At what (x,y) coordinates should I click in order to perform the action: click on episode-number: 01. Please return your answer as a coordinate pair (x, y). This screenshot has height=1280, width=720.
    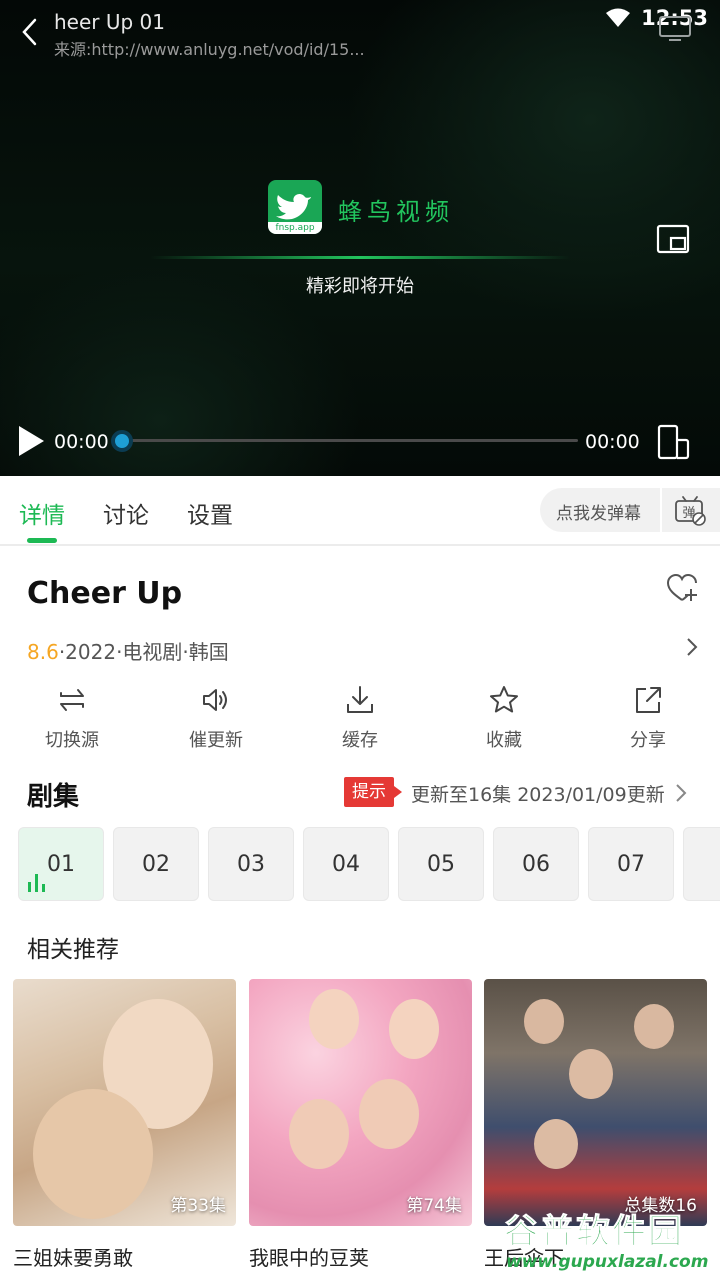
    Looking at the image, I should click on (61, 864).